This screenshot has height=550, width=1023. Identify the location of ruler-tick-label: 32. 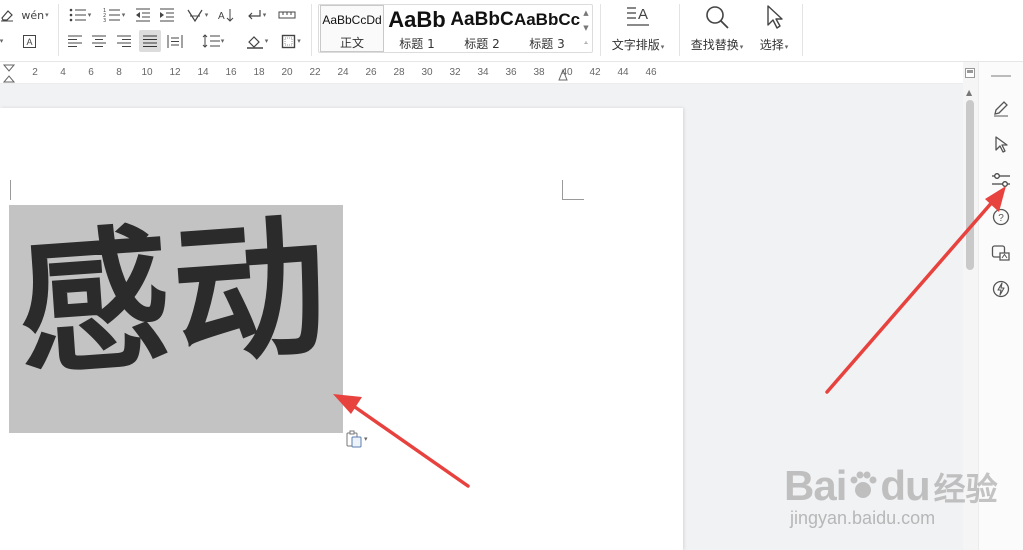
(455, 72).